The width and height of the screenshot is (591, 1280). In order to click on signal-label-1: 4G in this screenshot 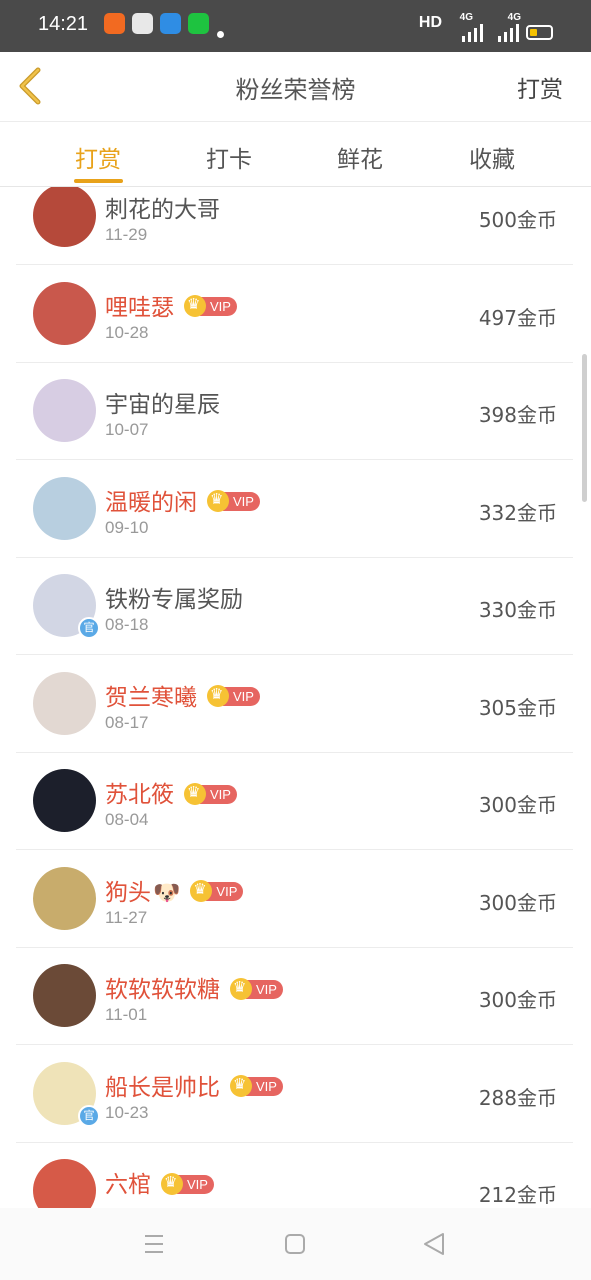, I will do `click(466, 17)`.